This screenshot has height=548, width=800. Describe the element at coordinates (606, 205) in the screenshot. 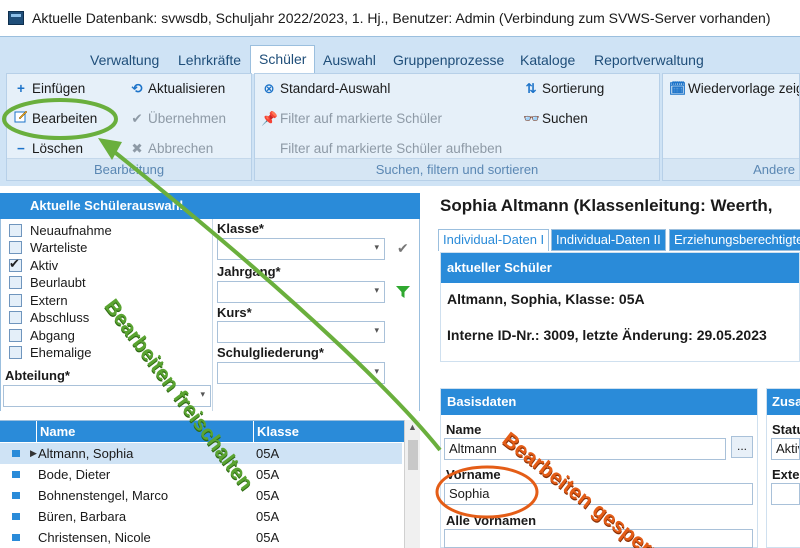

I see `detail-title: Sophia Altmann (Klassenleitung: Weerth,` at that location.